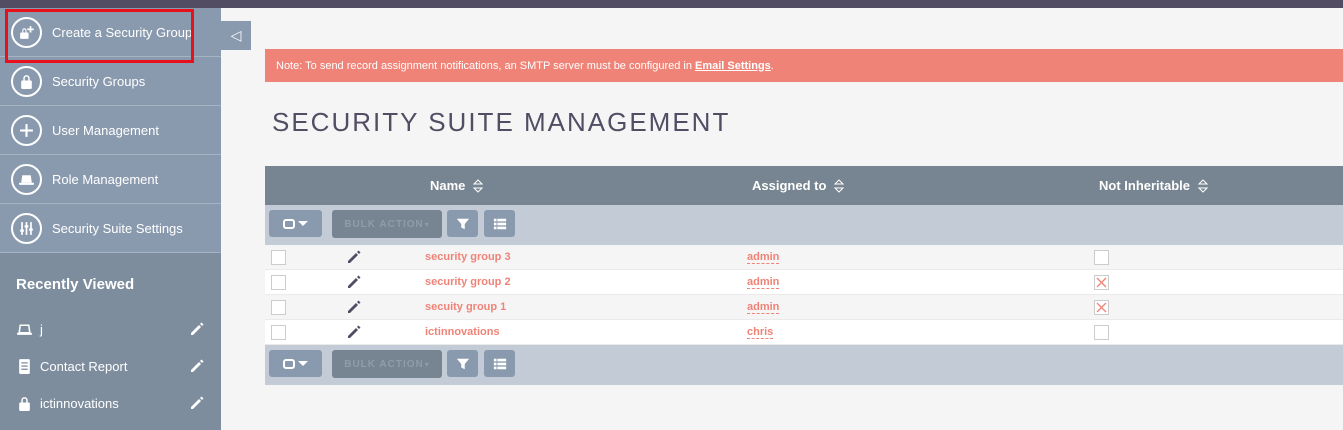  Describe the element at coordinates (772, 65) in the screenshot. I see `notice-suffix: .` at that location.